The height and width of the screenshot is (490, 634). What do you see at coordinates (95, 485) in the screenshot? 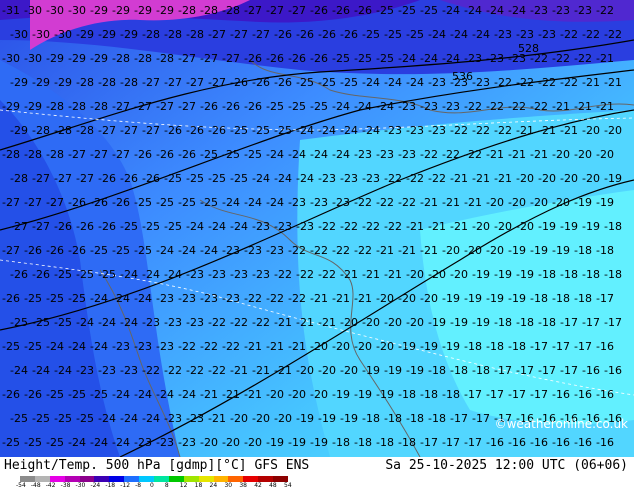
I see `legend-tick-label: -24` at bounding box center [95, 485].